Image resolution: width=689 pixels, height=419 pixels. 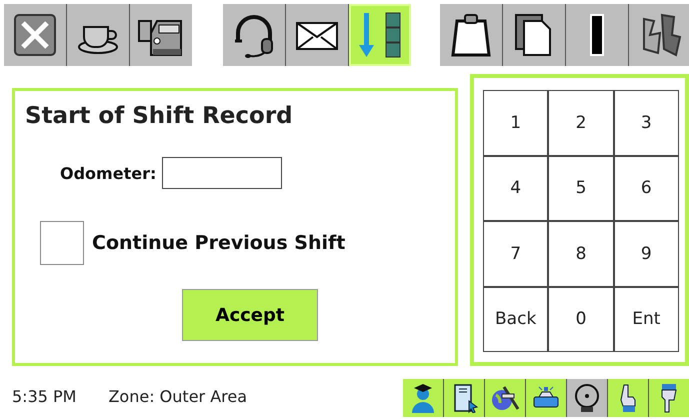 I want to click on odometer-field, so click(x=222, y=173).